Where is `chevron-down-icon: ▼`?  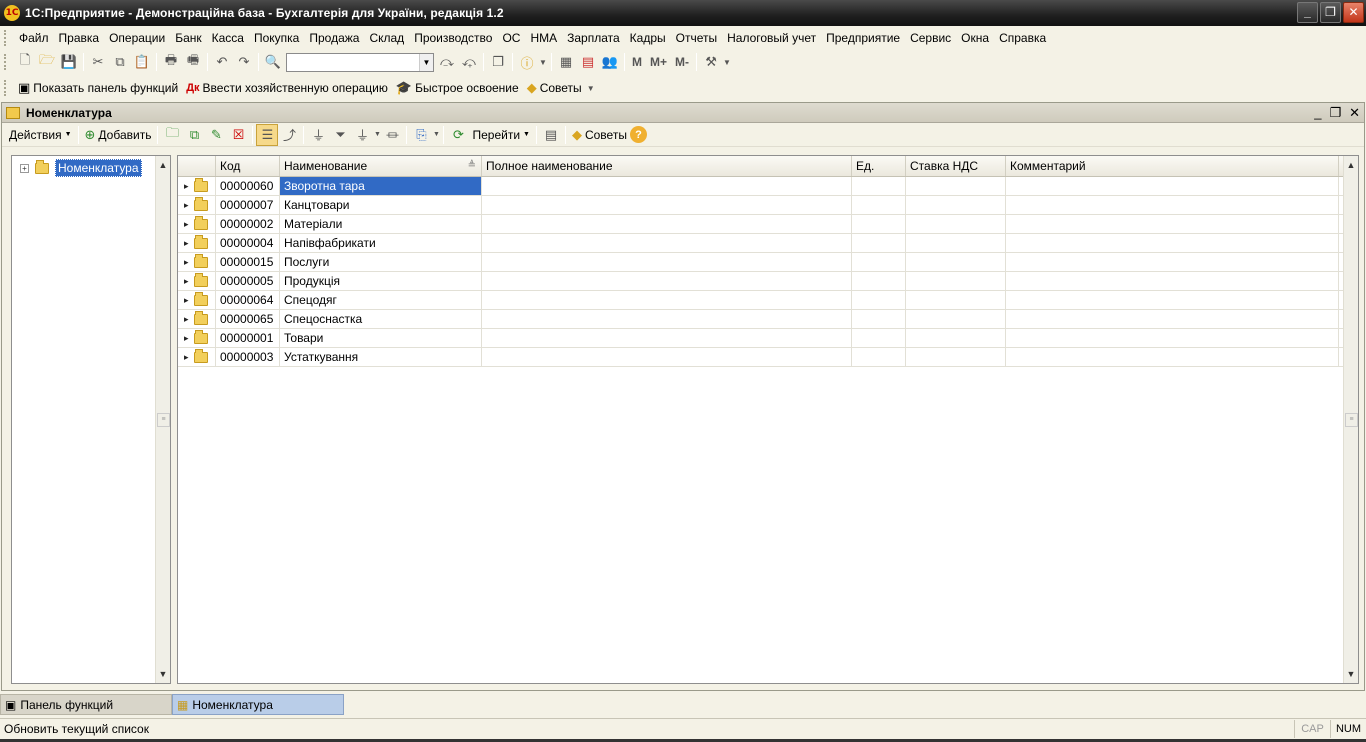
chevron-down-icon: ▼ is located at coordinates (426, 62).